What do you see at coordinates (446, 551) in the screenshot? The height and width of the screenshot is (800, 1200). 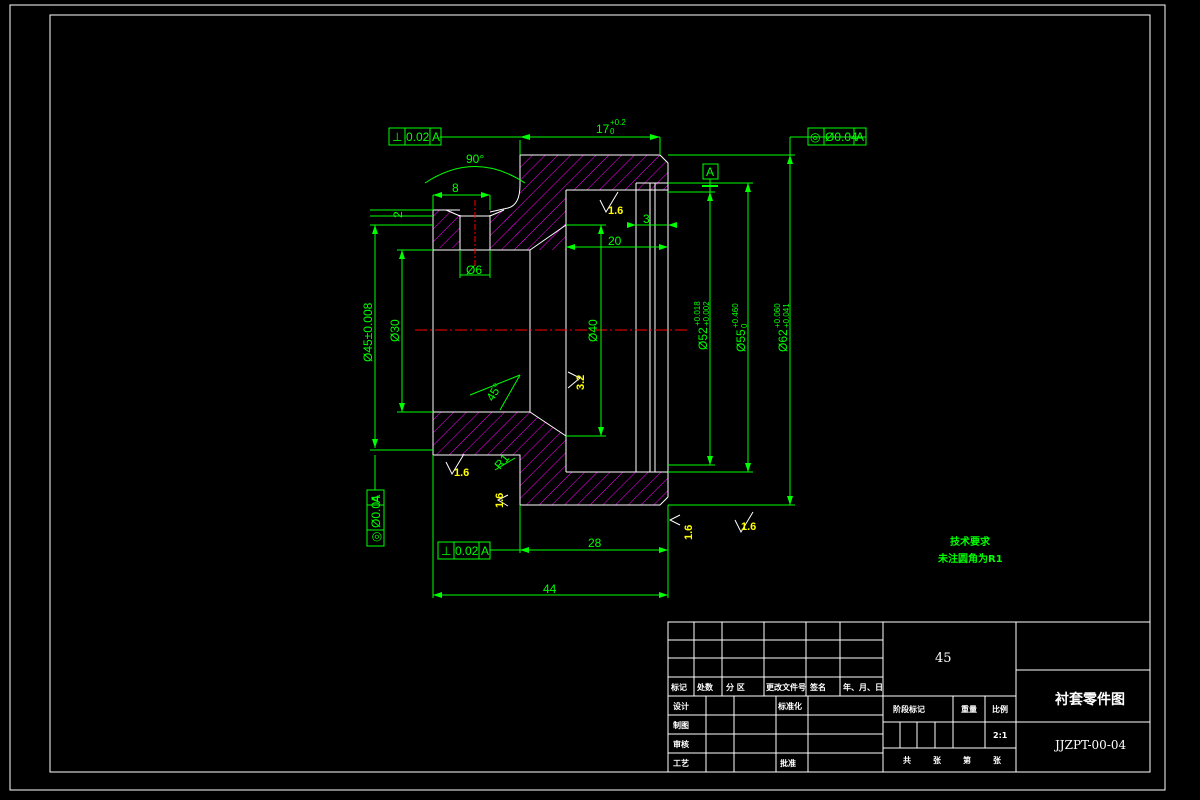 I see `perp-icon-bottom: ⊥` at bounding box center [446, 551].